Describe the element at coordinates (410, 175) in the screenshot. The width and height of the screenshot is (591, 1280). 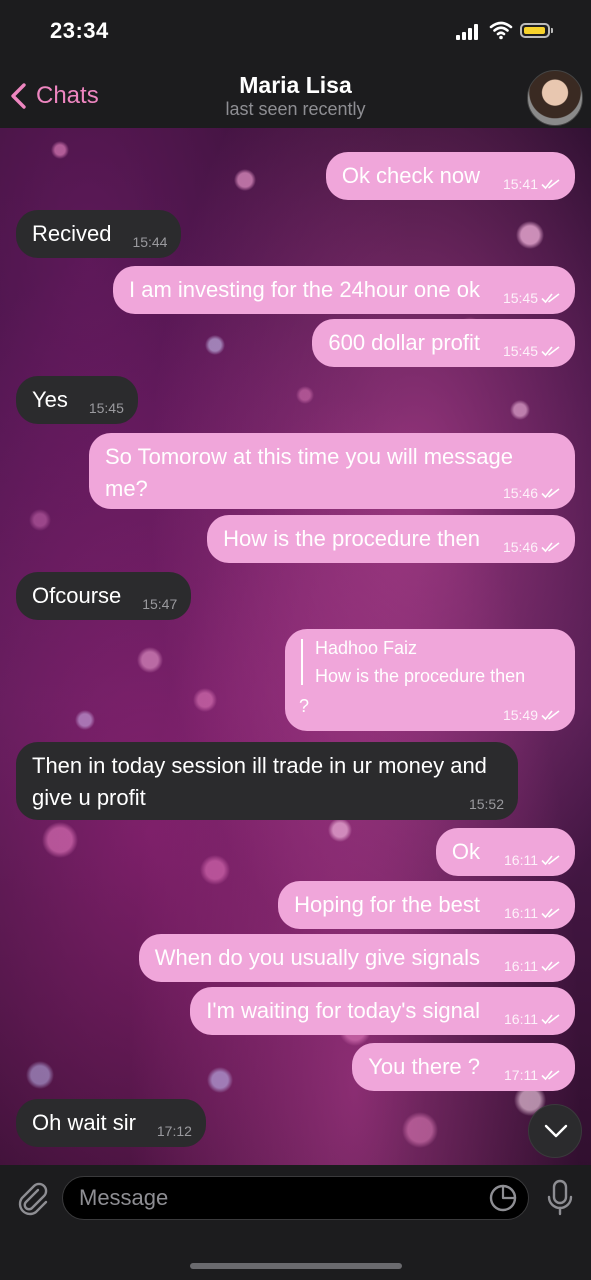
I see `message-text: Ok check now` at that location.